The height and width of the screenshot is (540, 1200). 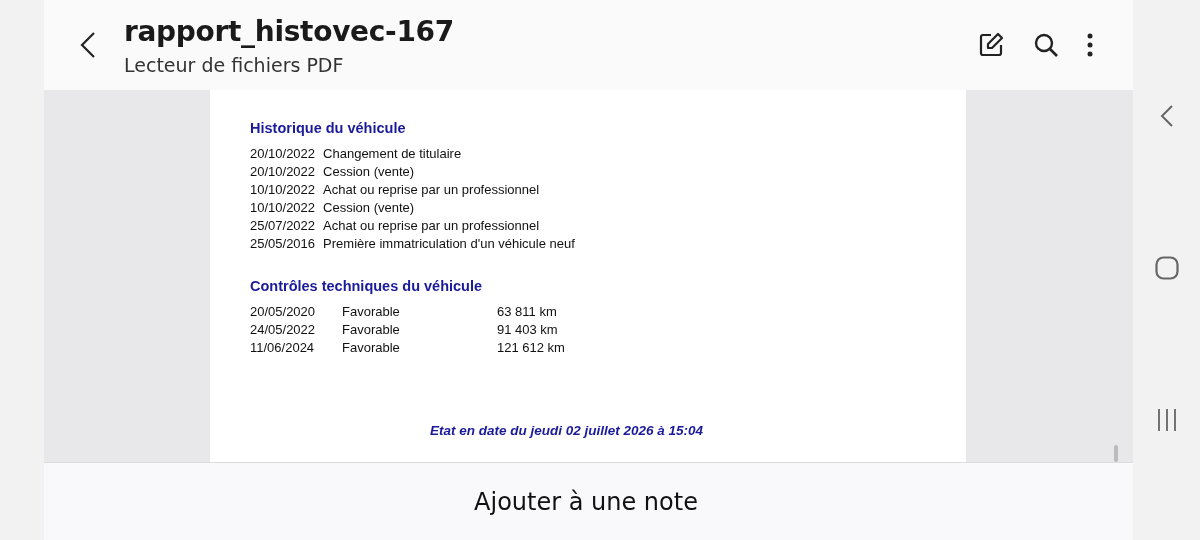 I want to click on section-heading: Contrôles techniques du véhicule, so click(x=367, y=286).